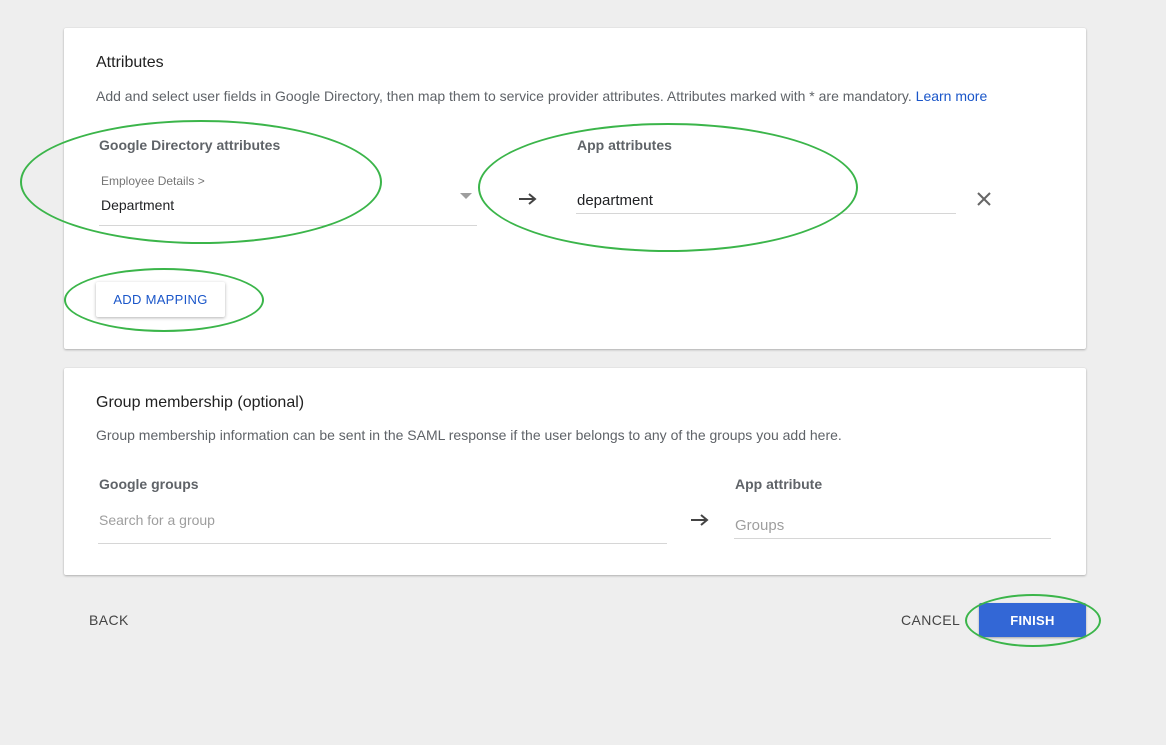  I want to click on learn-more-link: Learn more, so click(952, 96).